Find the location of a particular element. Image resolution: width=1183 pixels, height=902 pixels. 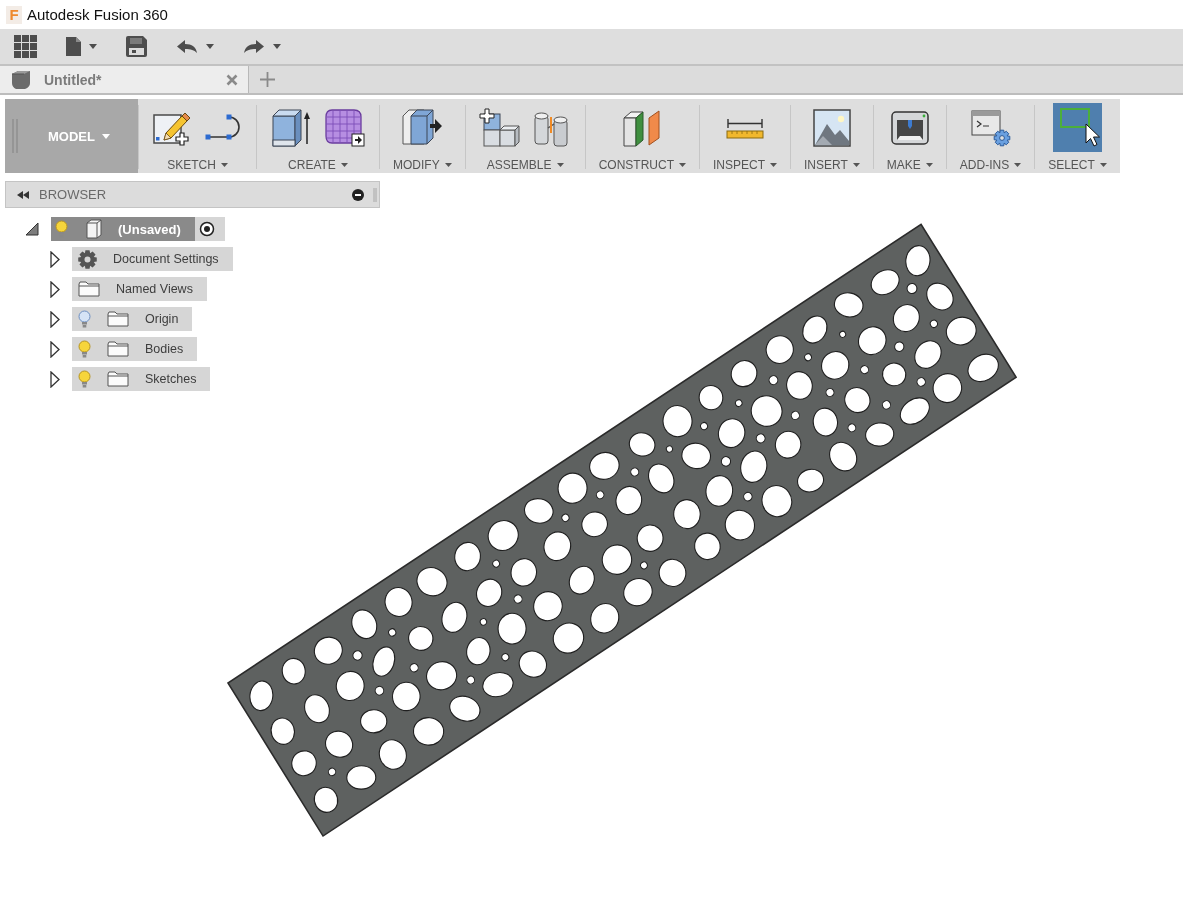

toolbar-menu-button: SELECT is located at coordinates (1077, 165).